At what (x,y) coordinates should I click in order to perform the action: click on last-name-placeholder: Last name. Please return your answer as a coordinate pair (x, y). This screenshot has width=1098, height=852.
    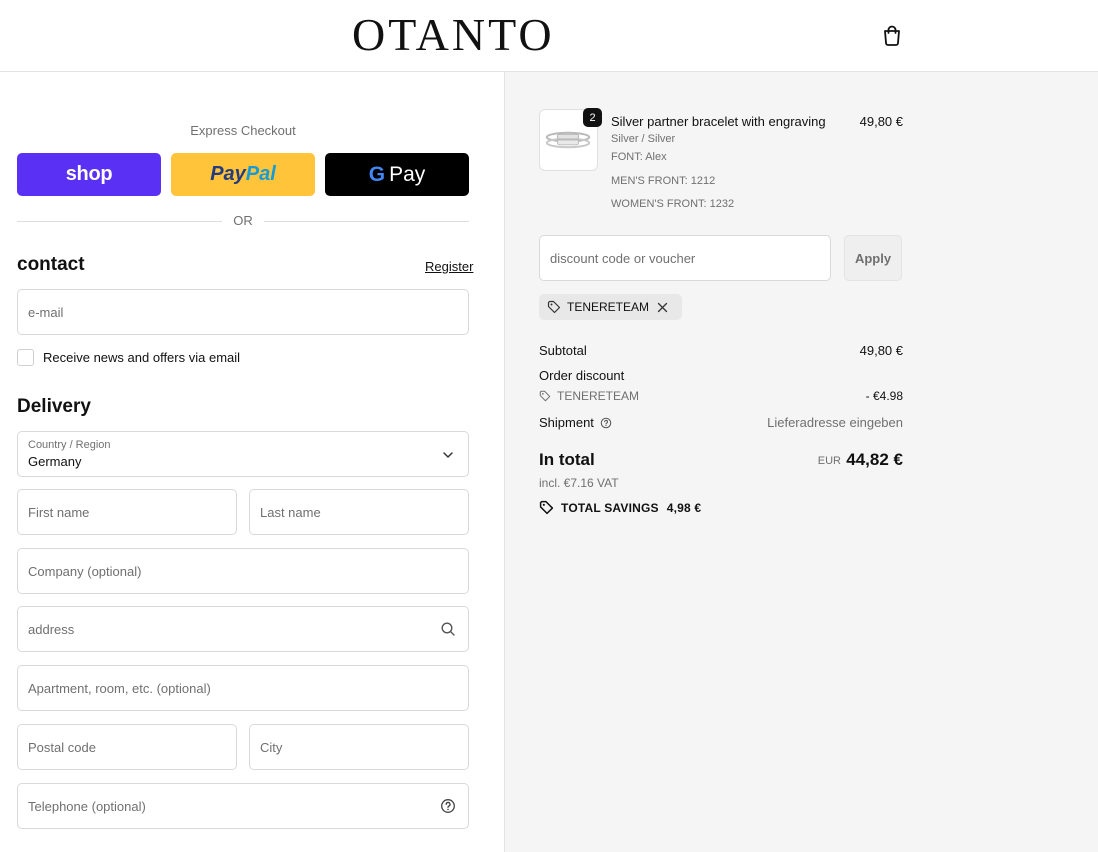
    Looking at the image, I should click on (290, 512).